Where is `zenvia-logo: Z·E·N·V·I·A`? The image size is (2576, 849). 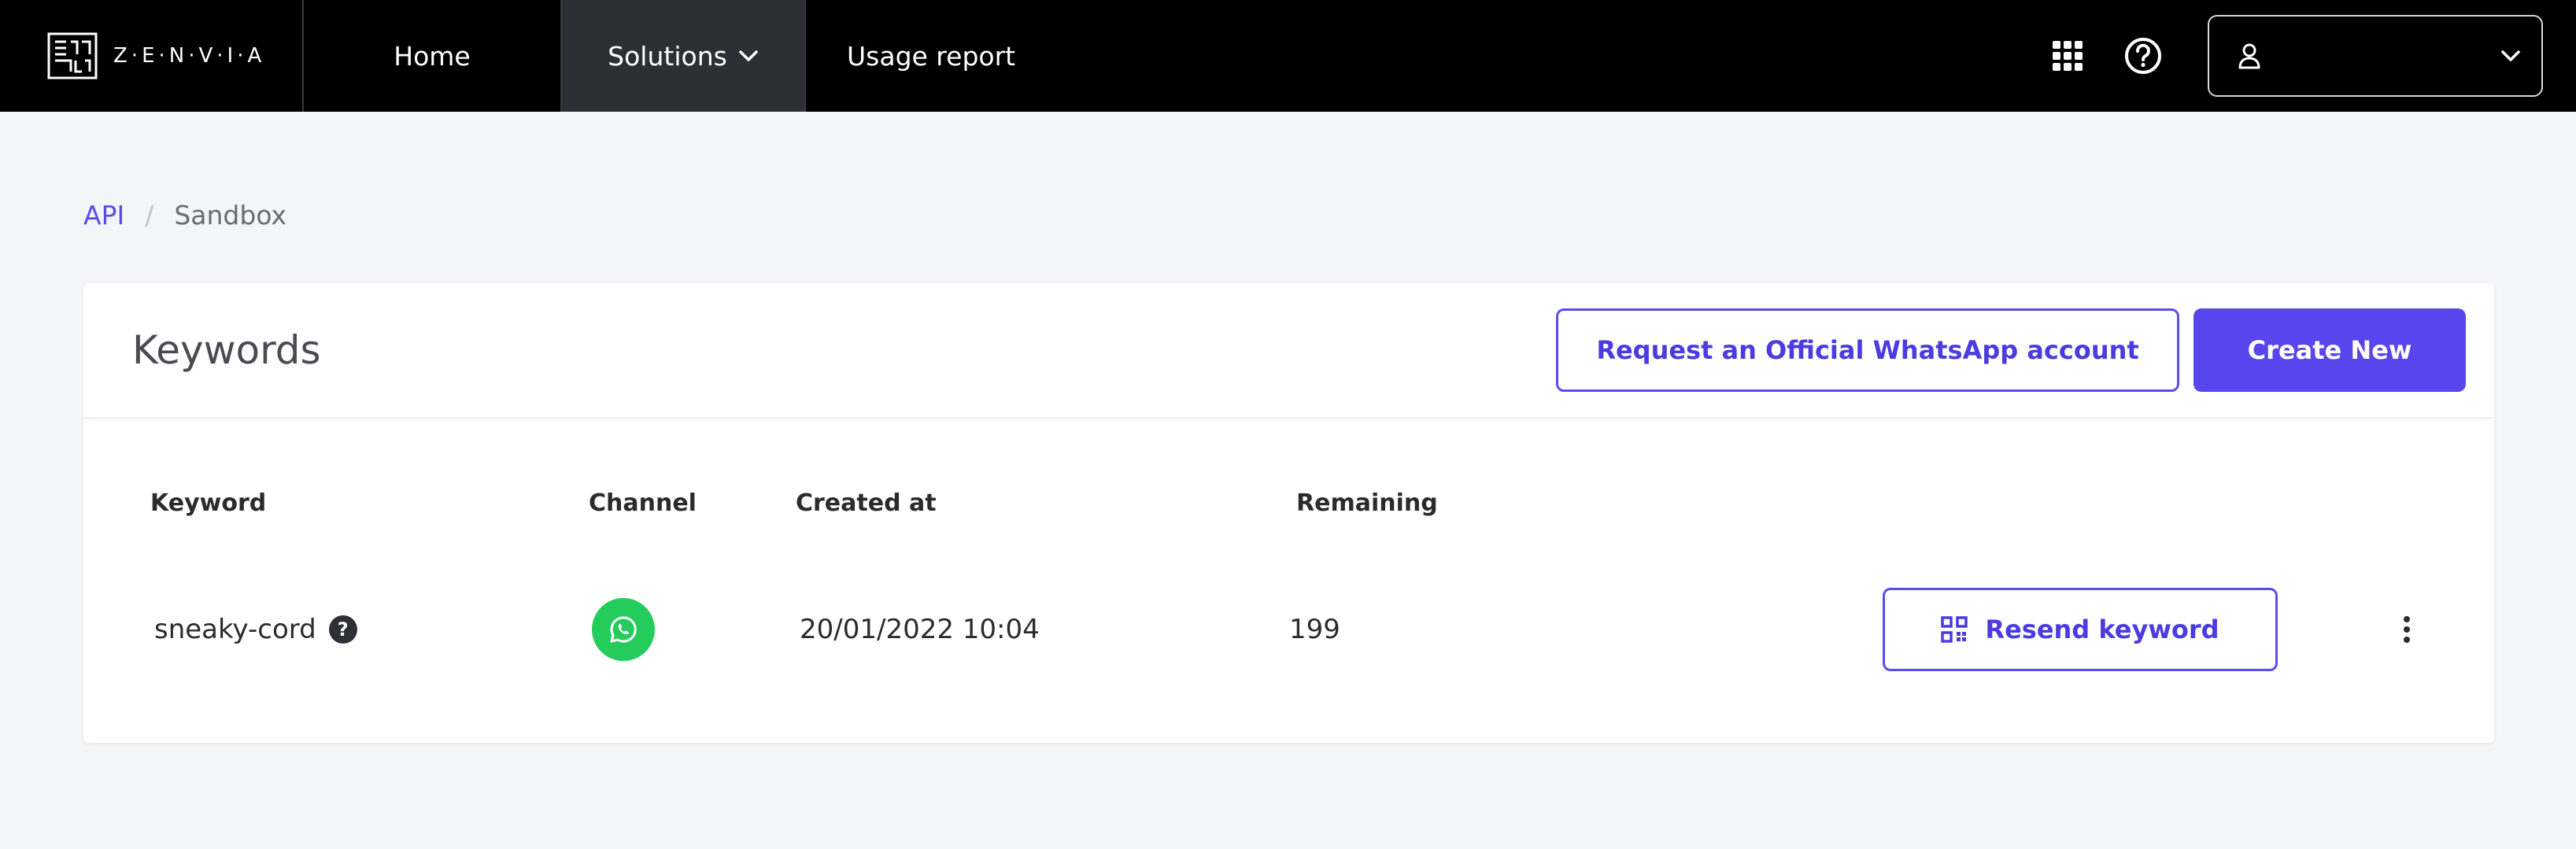
zenvia-logo: Z·E·N·V·I·A is located at coordinates (152, 56).